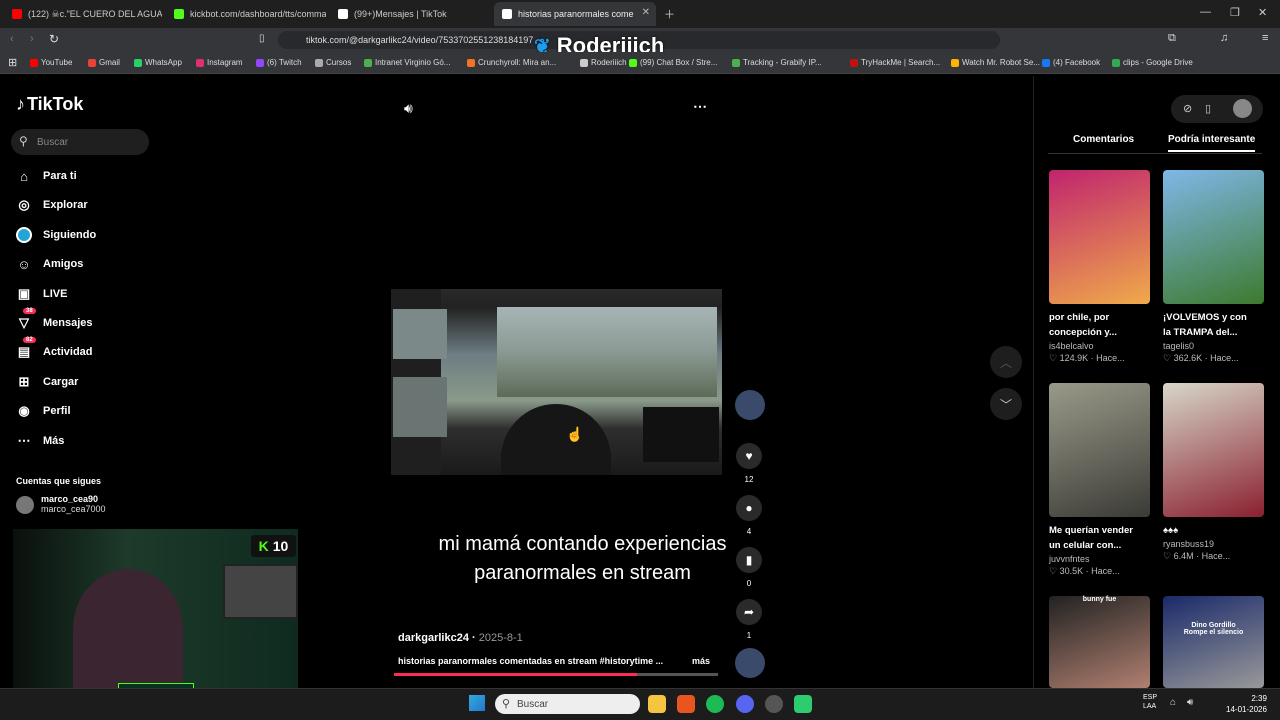 The width and height of the screenshot is (1280, 720). Describe the element at coordinates (1099, 559) in the screenshot. I see `card-user: juvvnfntes` at that location.